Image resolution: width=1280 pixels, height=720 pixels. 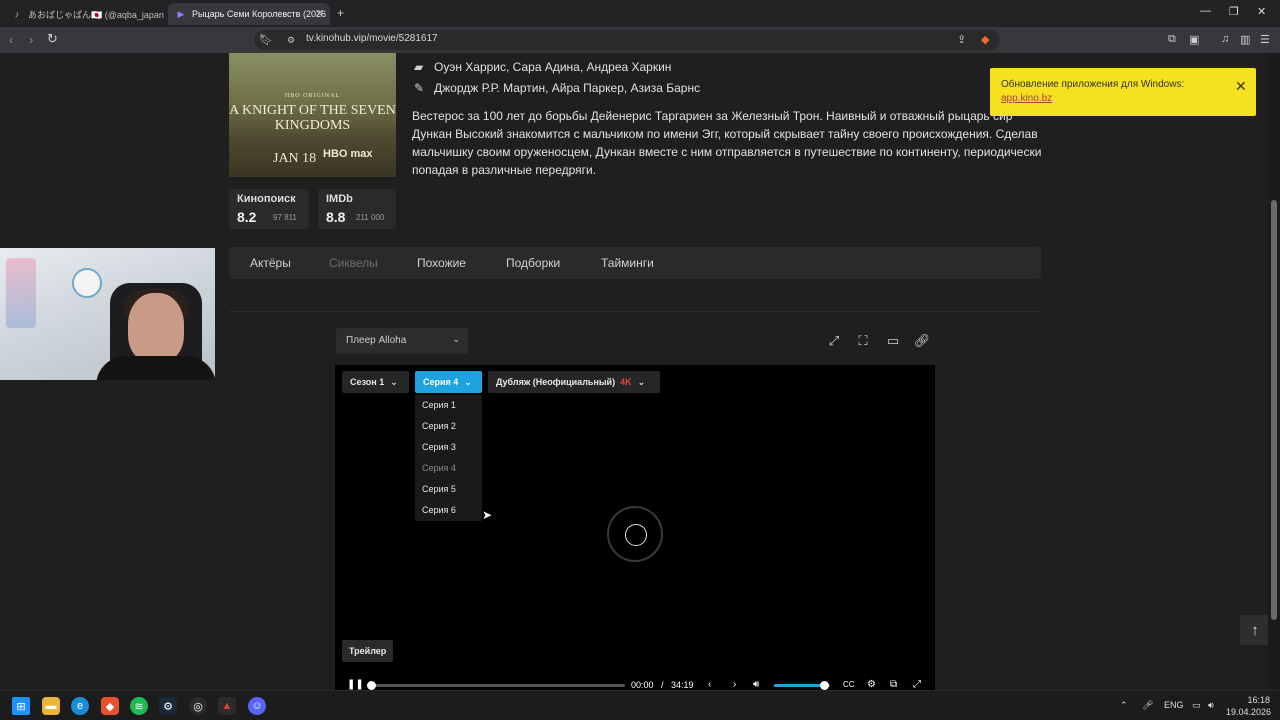 I want to click on volume-slider, so click(x=802, y=685).